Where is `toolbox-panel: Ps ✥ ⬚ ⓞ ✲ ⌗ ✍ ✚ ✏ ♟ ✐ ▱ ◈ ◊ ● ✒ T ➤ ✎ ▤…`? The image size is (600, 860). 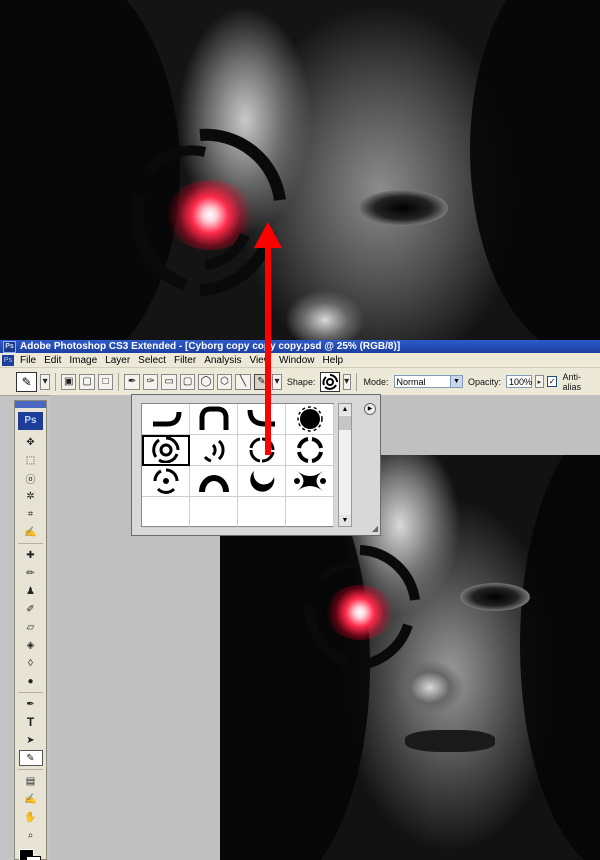 toolbox-panel: Ps ✥ ⬚ ⓞ ✲ ⌗ ✍ ✚ ✏ ♟ ✐ ▱ ◈ ◊ ● ✒ T ➤ ✎ ▤… is located at coordinates (30, 630).